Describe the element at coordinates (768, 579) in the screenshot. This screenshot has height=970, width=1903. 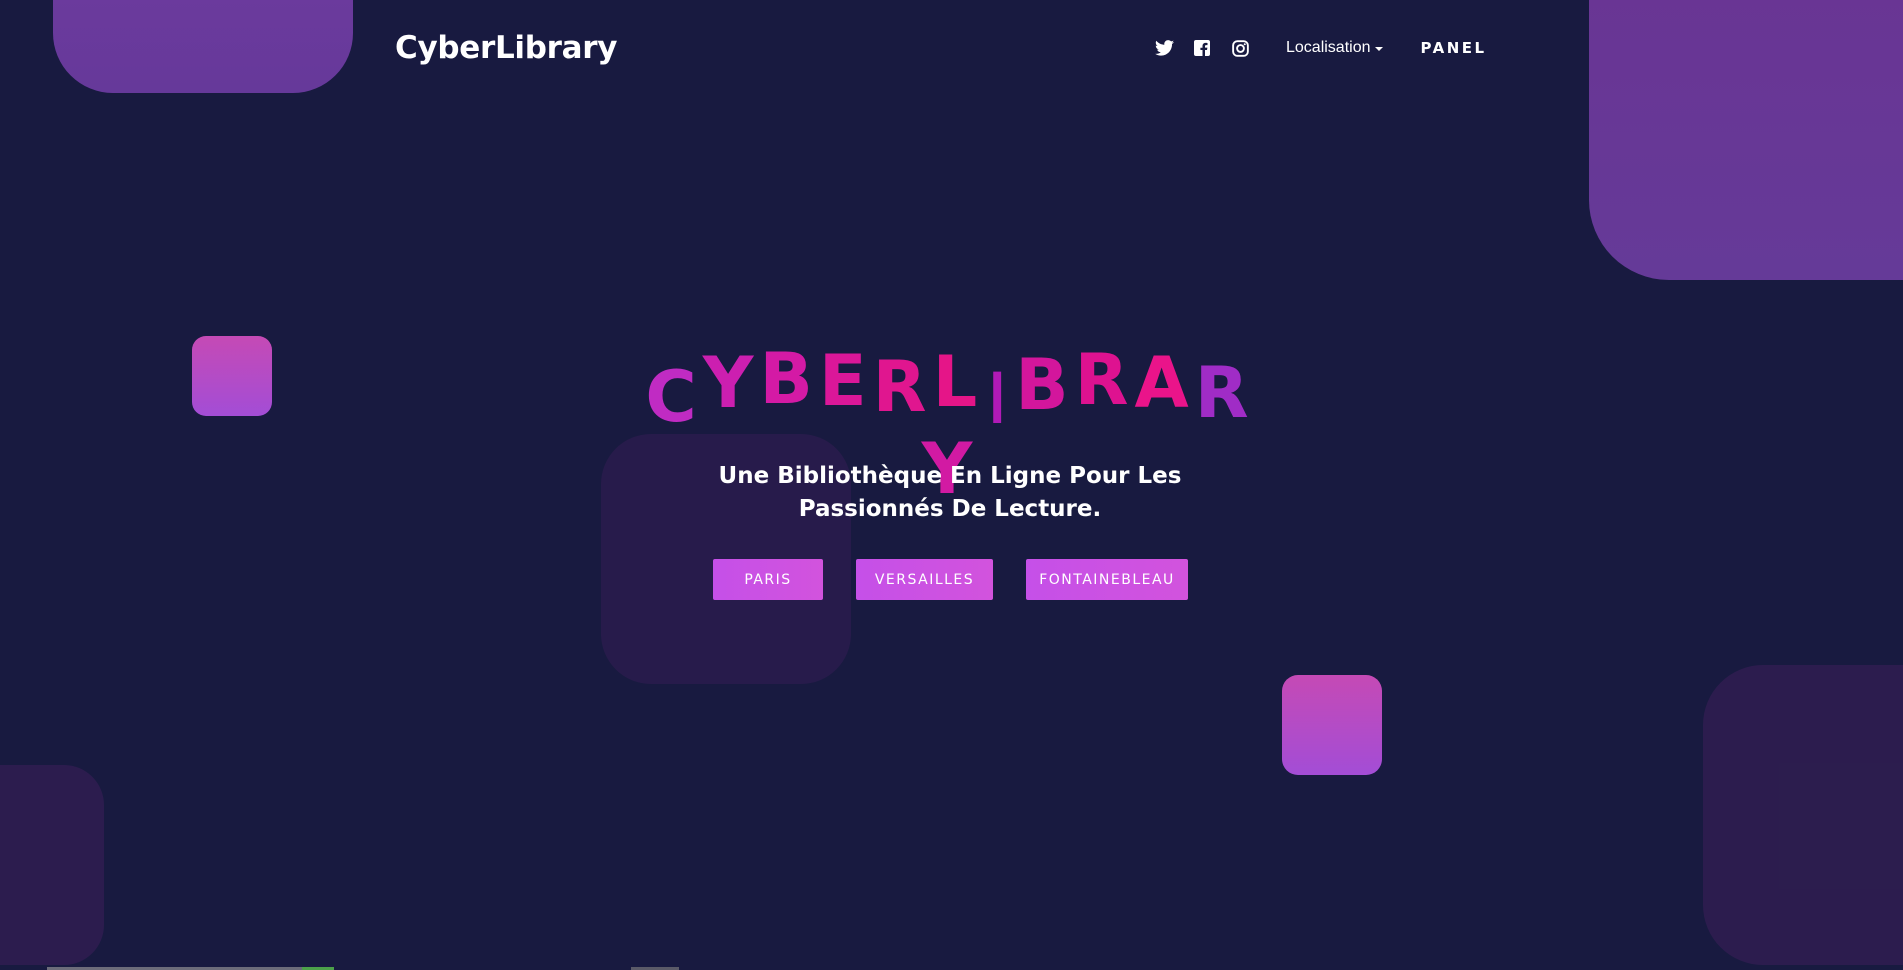
I see `paris-button: PARIS` at that location.